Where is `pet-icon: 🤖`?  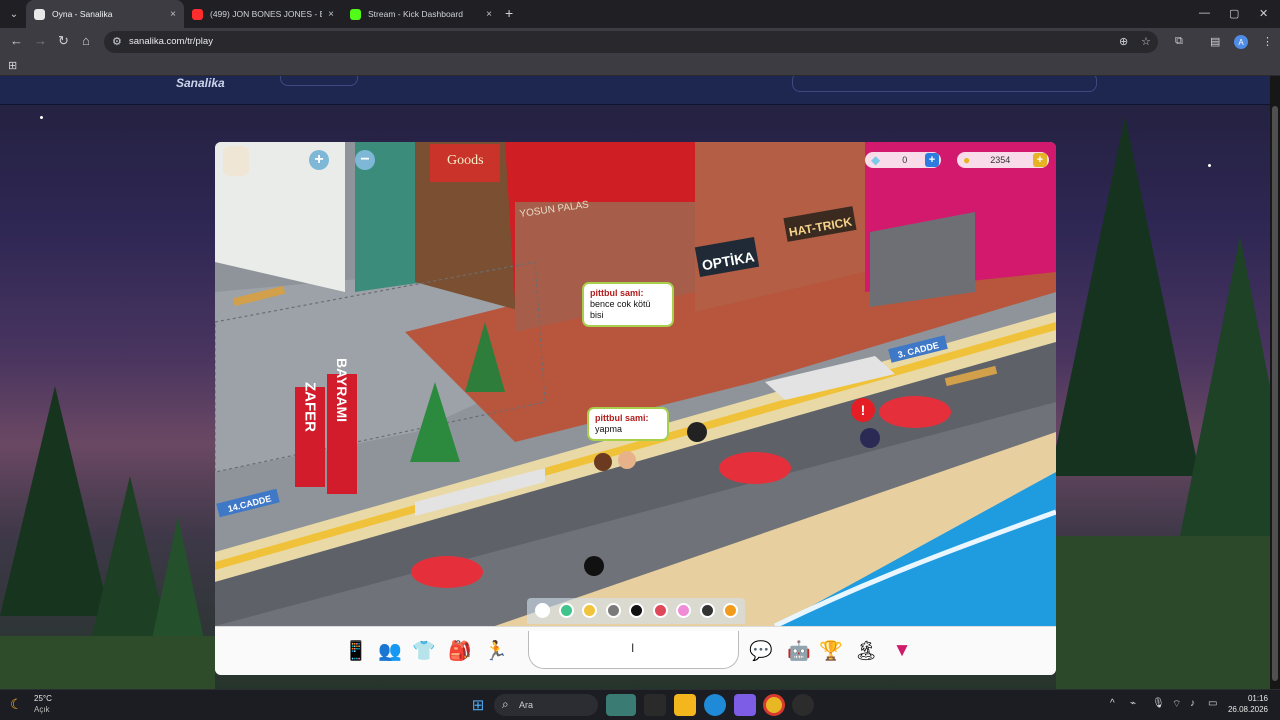
pet-icon: 🤖 is located at coordinates (799, 651).